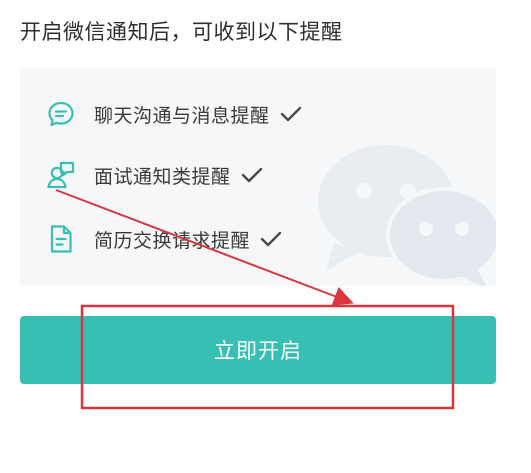 Image resolution: width=531 pixels, height=473 pixels. Describe the element at coordinates (407, 215) in the screenshot. I see `wechat-watermark-icon` at that location.